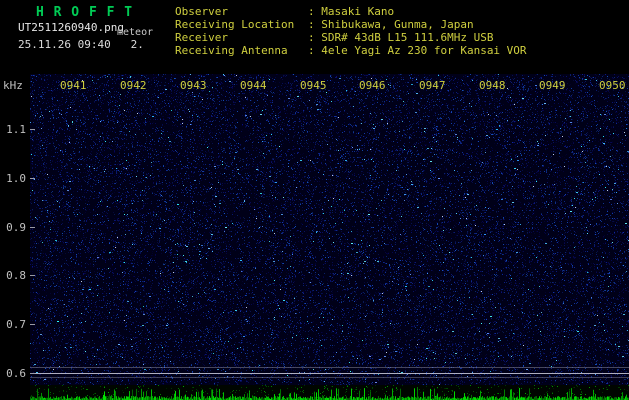  I want to click on filename-label: UT2511260940.png, so click(71, 27).